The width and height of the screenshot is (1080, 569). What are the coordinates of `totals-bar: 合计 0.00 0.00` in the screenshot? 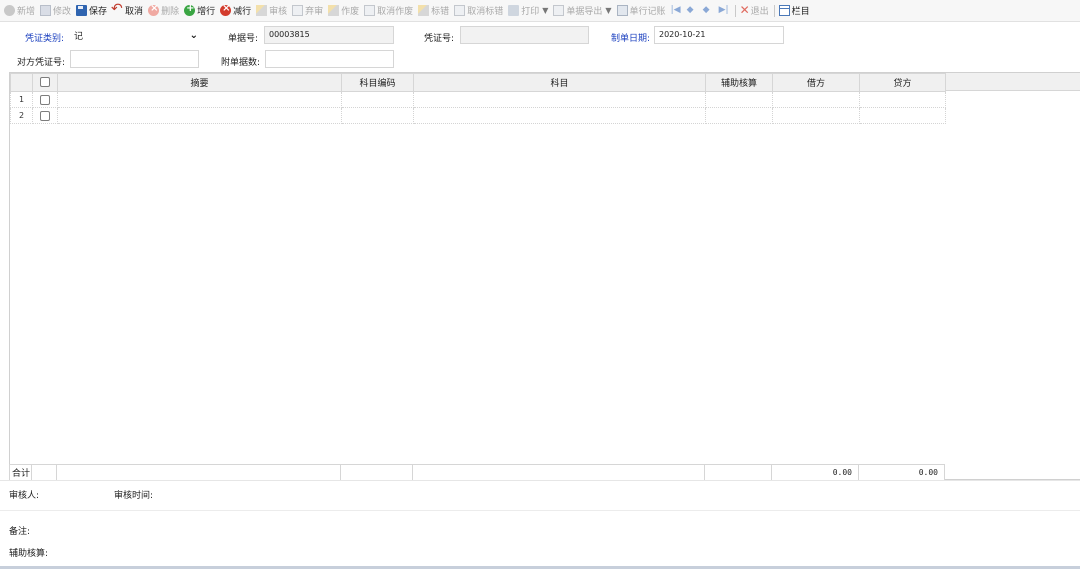 It's located at (477, 472).